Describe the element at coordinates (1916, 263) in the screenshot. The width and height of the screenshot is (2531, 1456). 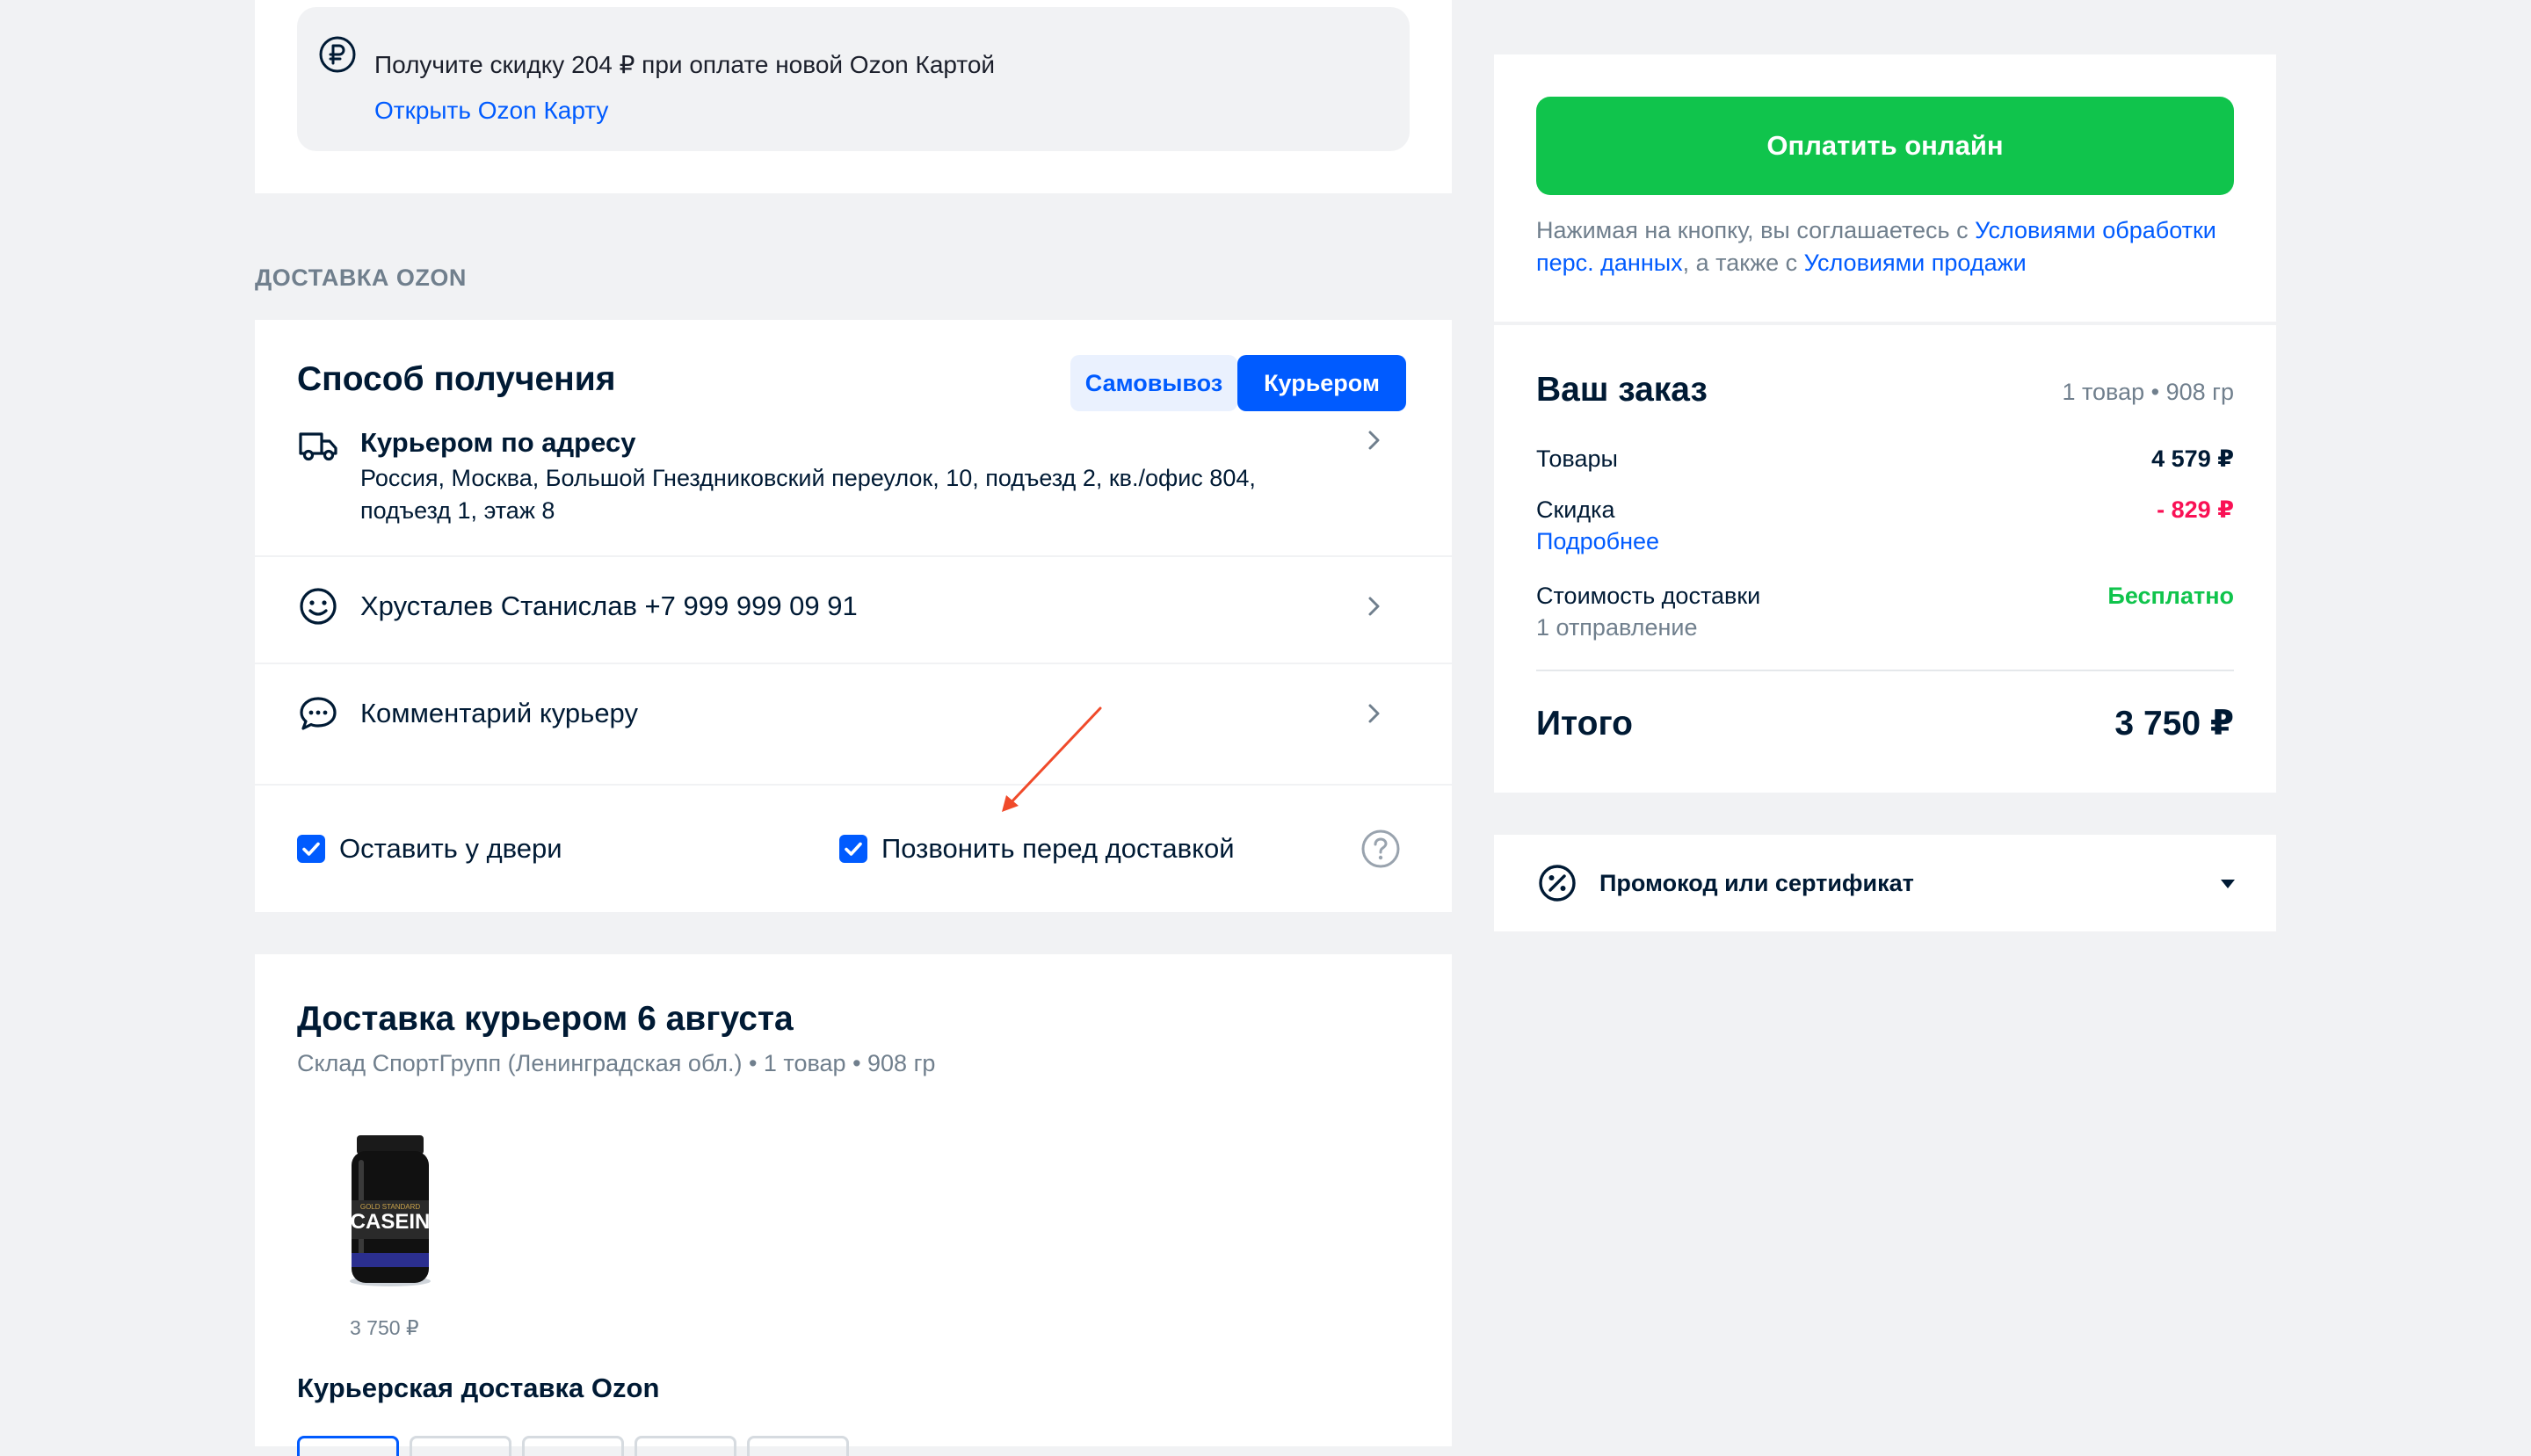
I see `sale-terms-link: Условиями продажи` at that location.